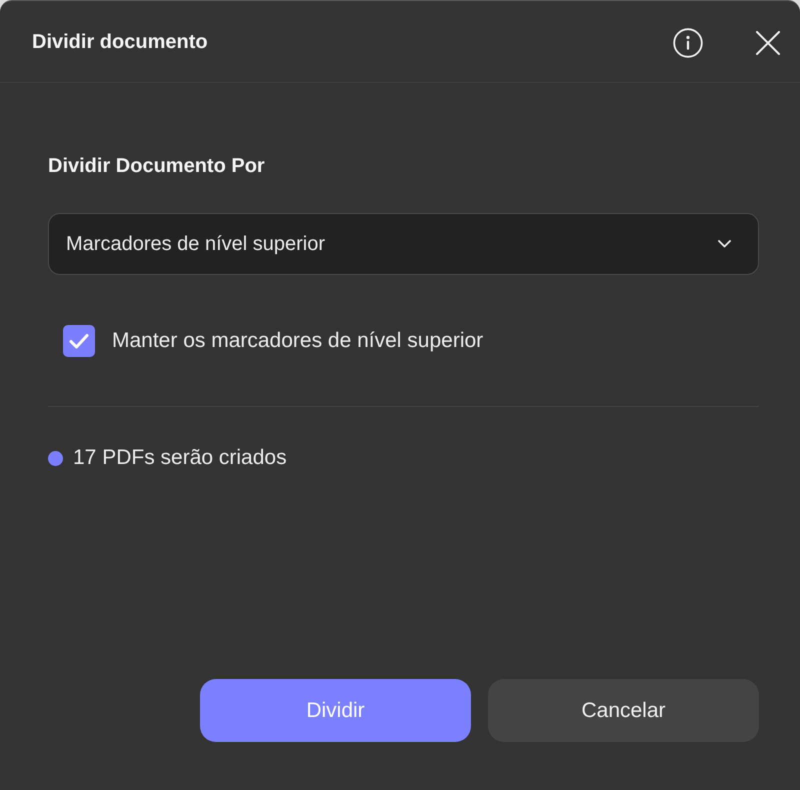 The height and width of the screenshot is (790, 800). I want to click on summary-text: 17 PDFs serão criados, so click(180, 458).